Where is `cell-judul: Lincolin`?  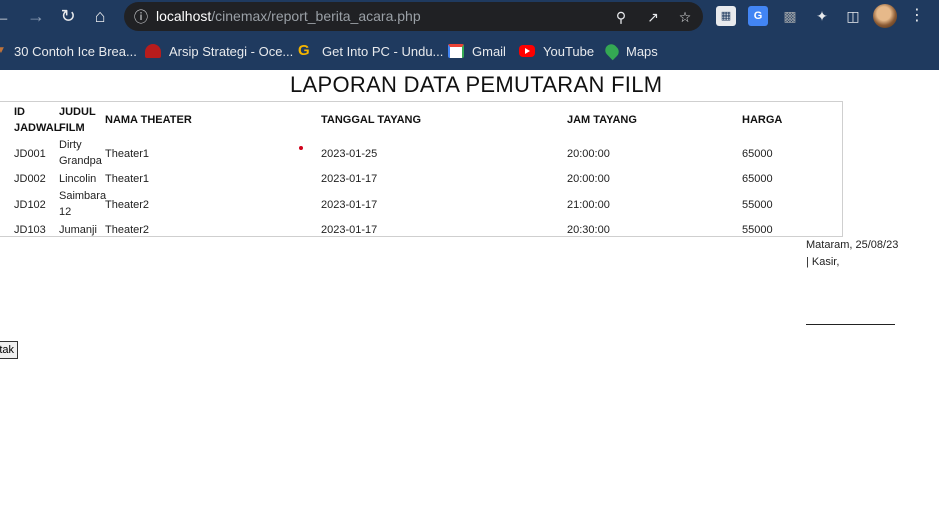
cell-judul: Lincolin is located at coordinates (78, 179).